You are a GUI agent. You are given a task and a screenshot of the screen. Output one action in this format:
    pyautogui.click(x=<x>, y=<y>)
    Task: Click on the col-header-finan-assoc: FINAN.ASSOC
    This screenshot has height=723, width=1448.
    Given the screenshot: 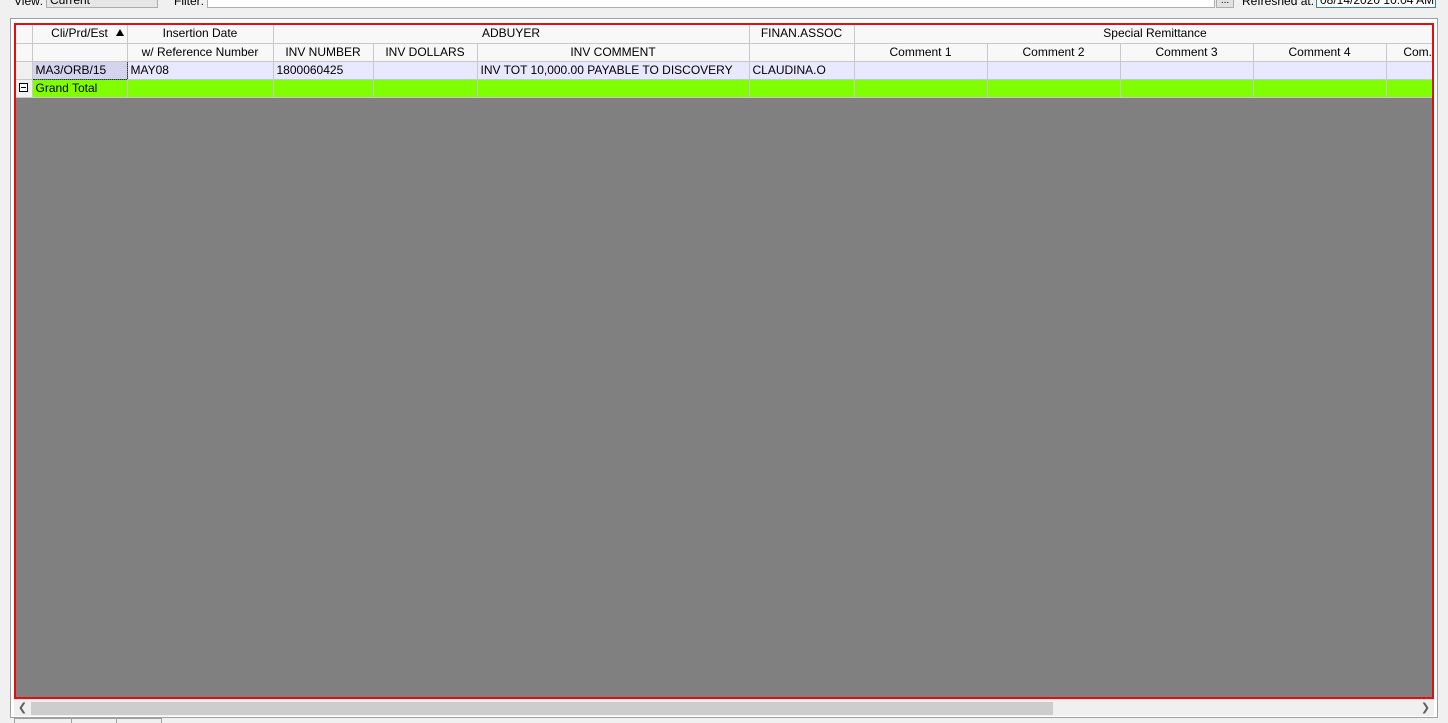 What is the action you would take?
    pyautogui.click(x=802, y=34)
    